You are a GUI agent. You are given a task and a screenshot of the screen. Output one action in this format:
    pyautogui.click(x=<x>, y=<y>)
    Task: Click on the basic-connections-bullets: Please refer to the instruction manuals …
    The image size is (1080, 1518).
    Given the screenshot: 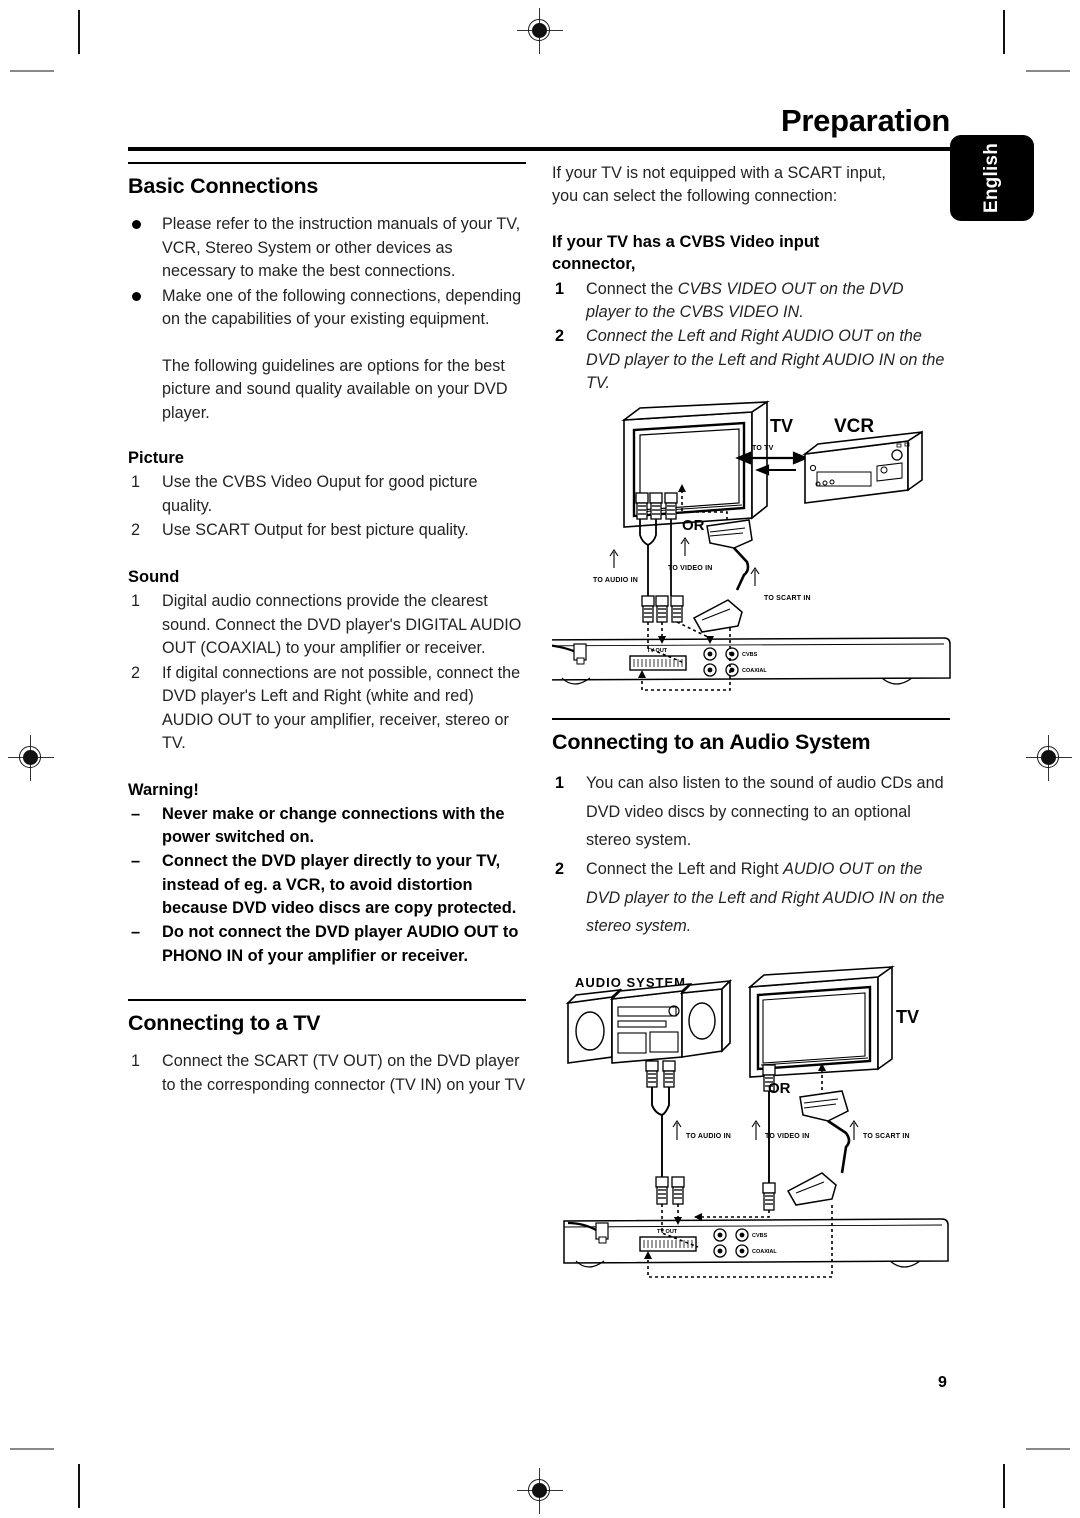 What is the action you would take?
    pyautogui.click(x=327, y=272)
    